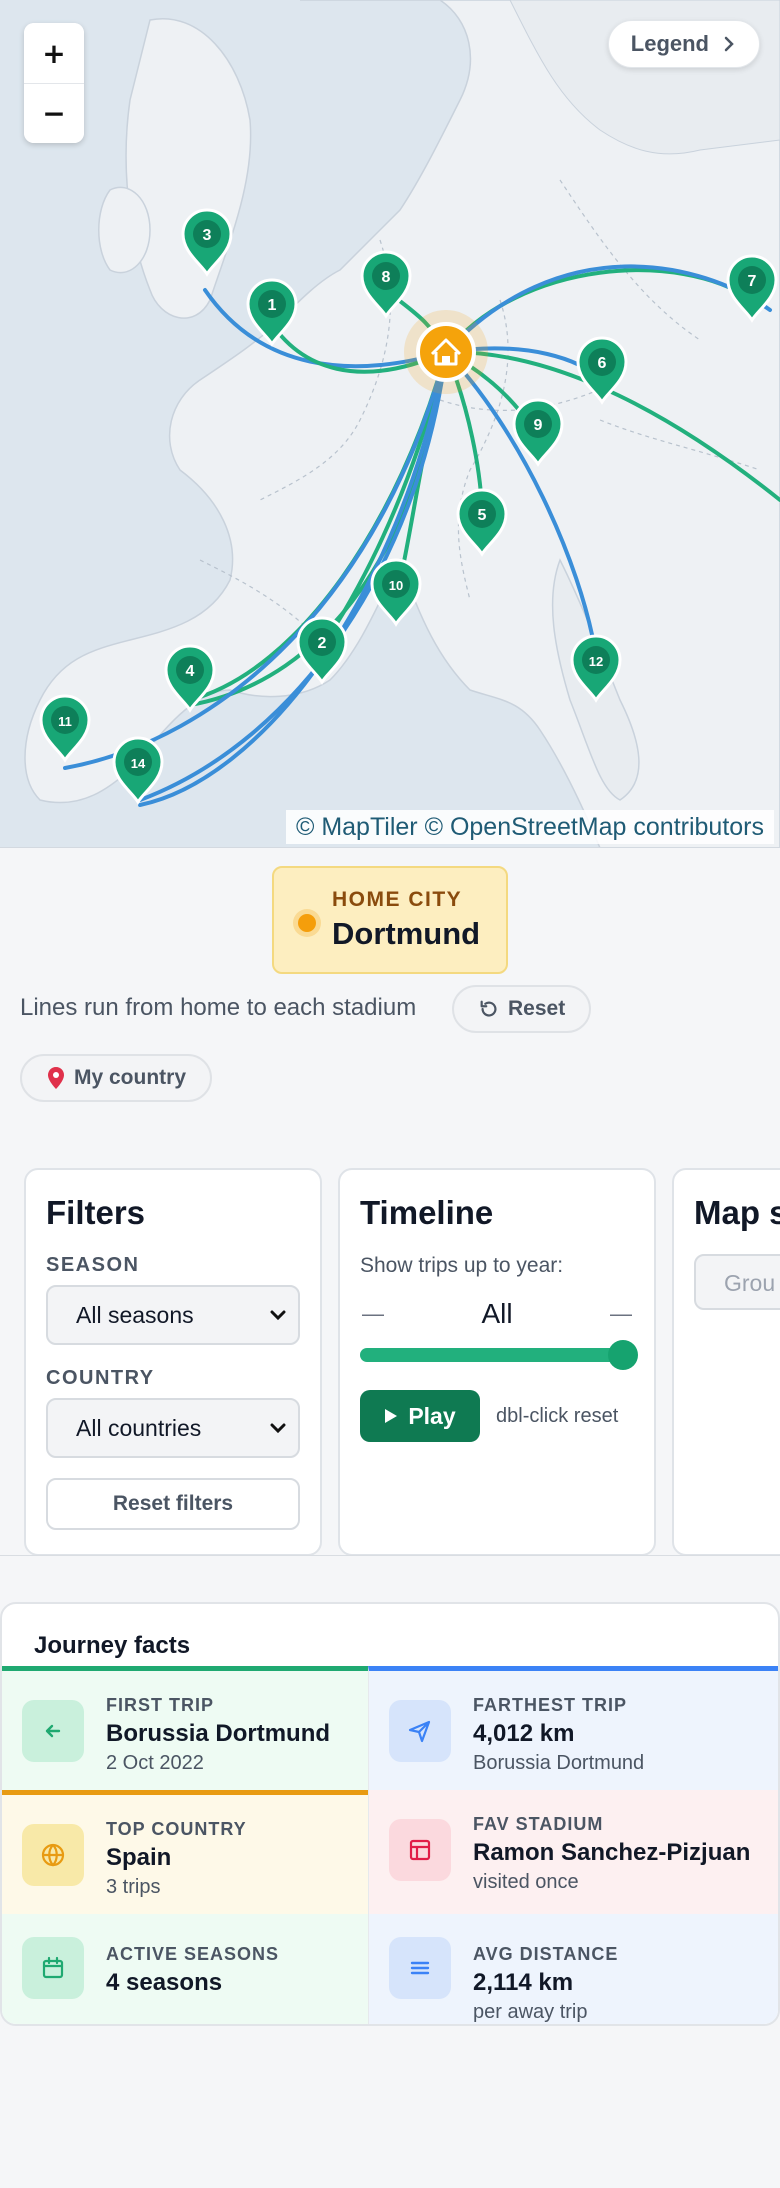 Image resolution: width=780 pixels, height=2188 pixels. Describe the element at coordinates (173, 1504) in the screenshot. I see `reset-filters-button: Reset filters` at that location.